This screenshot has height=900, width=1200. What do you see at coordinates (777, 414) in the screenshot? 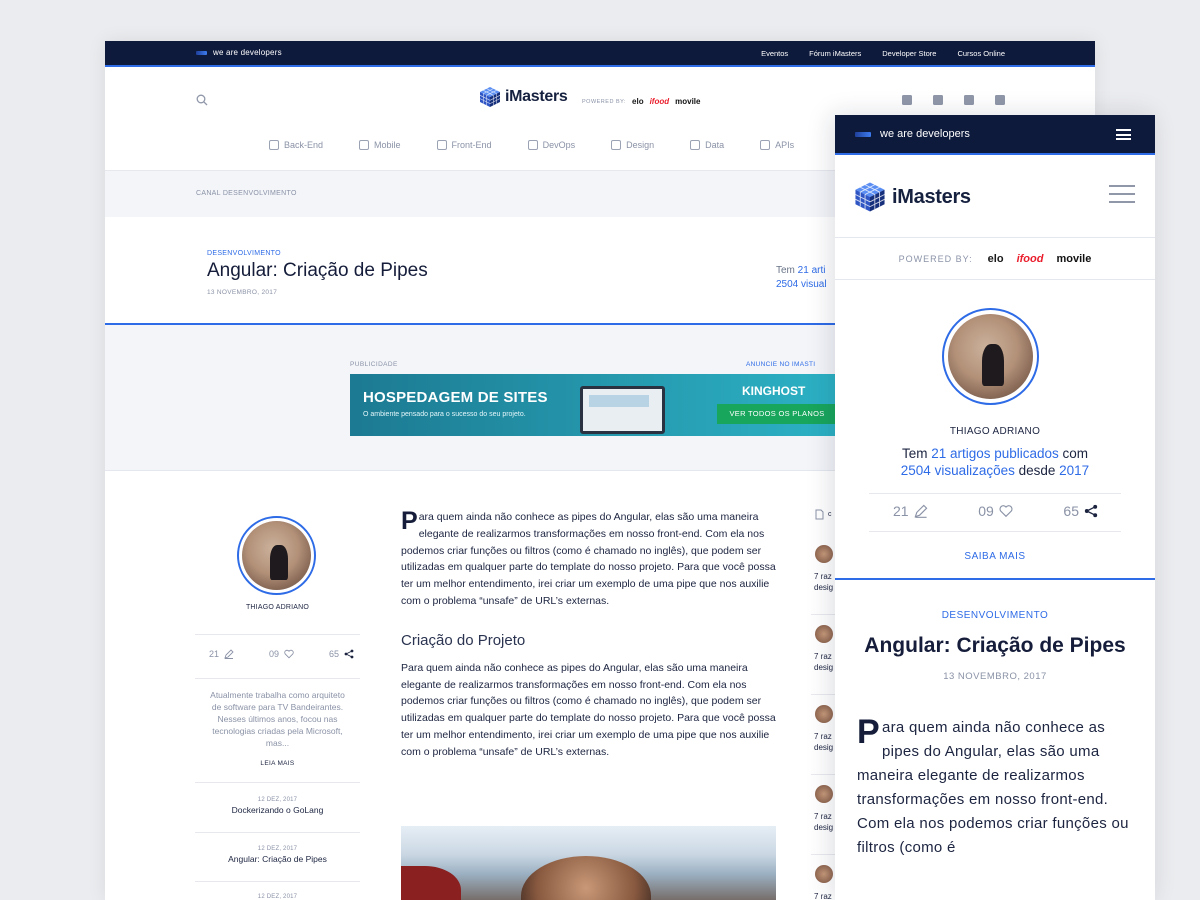
I see `banner-cta-button: VER TODOS OS PLANOS` at bounding box center [777, 414].